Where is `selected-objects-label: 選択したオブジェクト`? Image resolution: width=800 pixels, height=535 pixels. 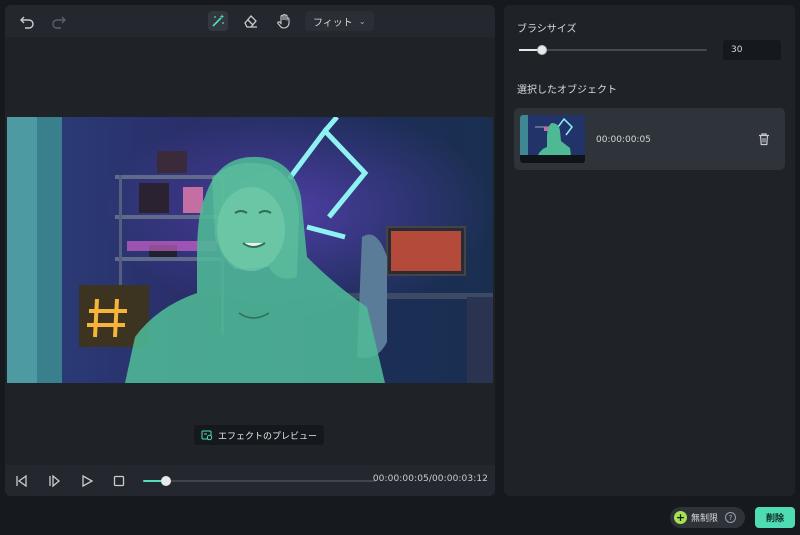 selected-objects-label: 選択したオブジェクト is located at coordinates (567, 90).